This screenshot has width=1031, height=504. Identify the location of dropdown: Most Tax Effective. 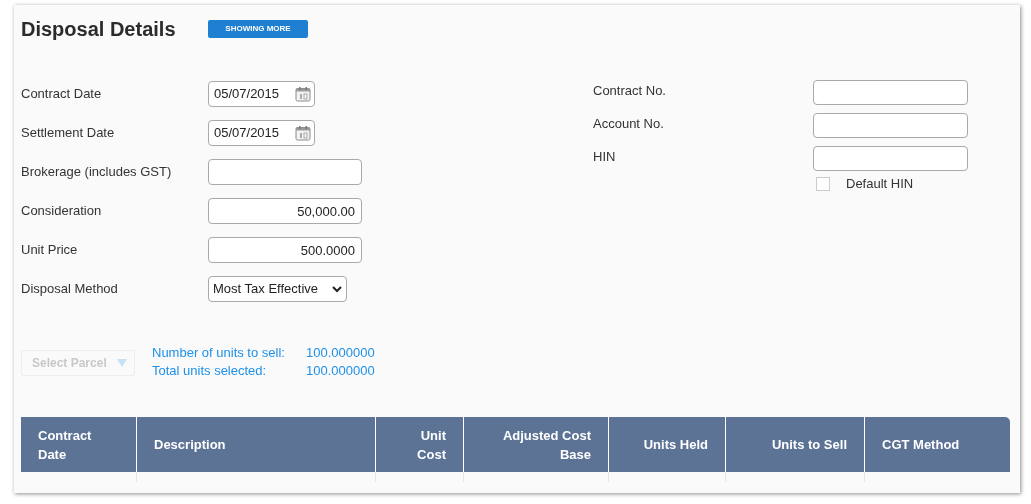
(277, 289).